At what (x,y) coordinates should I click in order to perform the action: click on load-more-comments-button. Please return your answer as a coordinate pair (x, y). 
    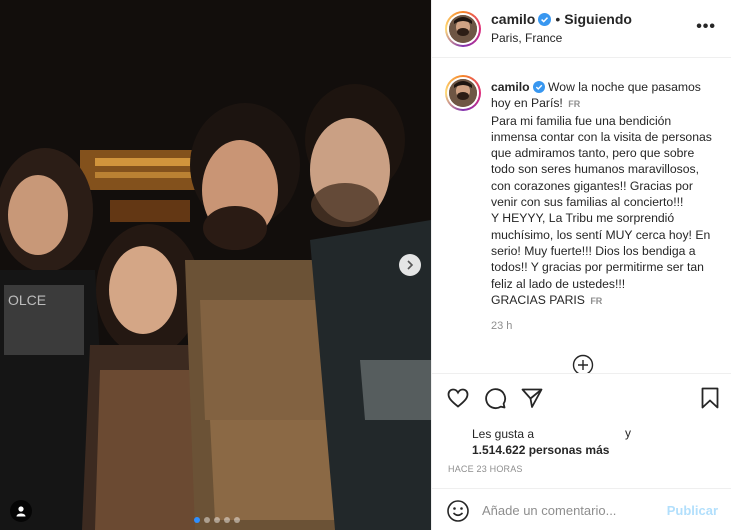
    Looking at the image, I should click on (583, 363).